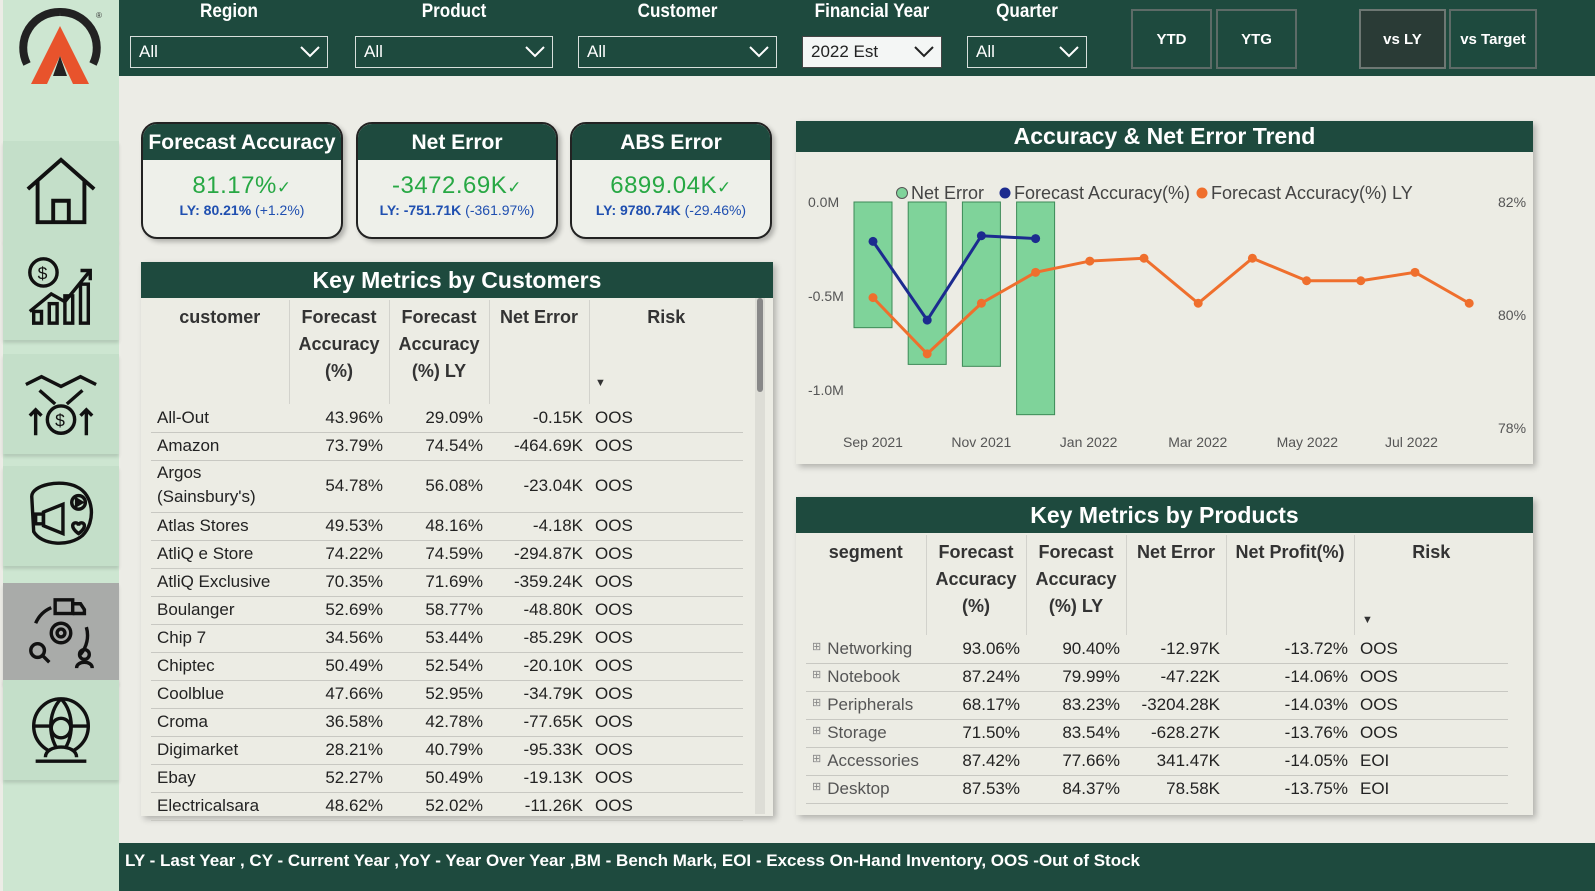  What do you see at coordinates (61, 404) in the screenshot?
I see `nav-sales: $` at bounding box center [61, 404].